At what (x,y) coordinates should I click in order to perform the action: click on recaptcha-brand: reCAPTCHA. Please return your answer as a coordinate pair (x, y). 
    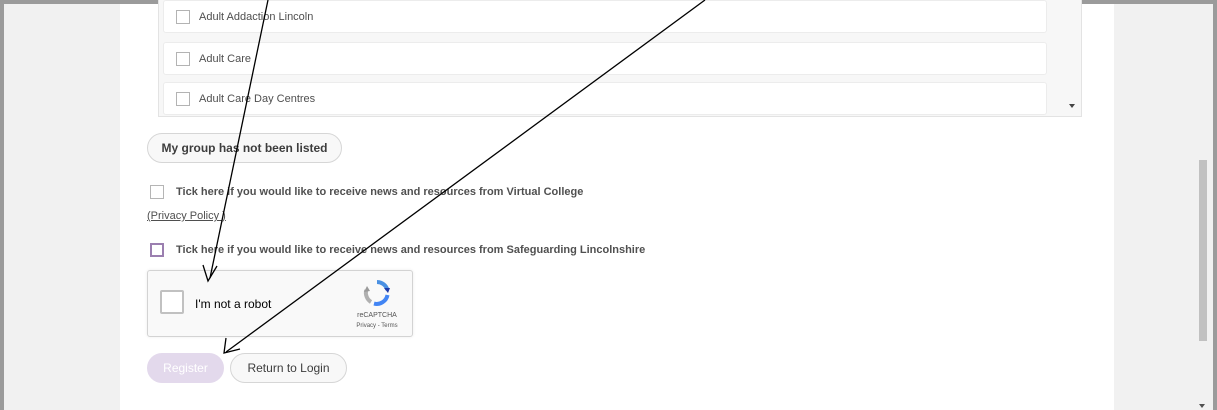
    Looking at the image, I should click on (377, 315).